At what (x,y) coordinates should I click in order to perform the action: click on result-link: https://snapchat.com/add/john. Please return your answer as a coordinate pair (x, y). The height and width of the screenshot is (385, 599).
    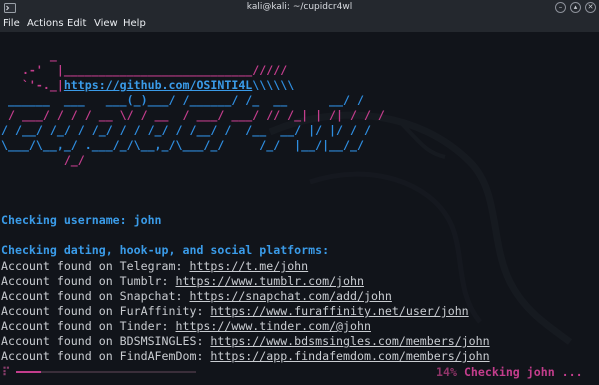
    Looking at the image, I should click on (290, 296).